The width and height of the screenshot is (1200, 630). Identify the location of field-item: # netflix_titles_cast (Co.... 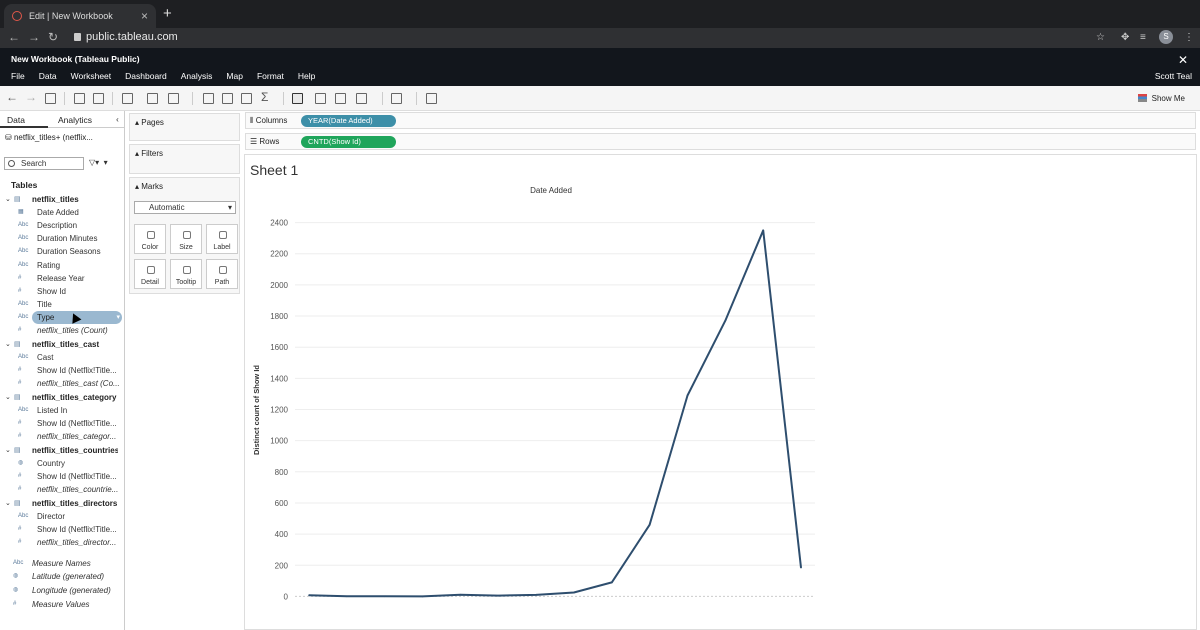
(62, 383).